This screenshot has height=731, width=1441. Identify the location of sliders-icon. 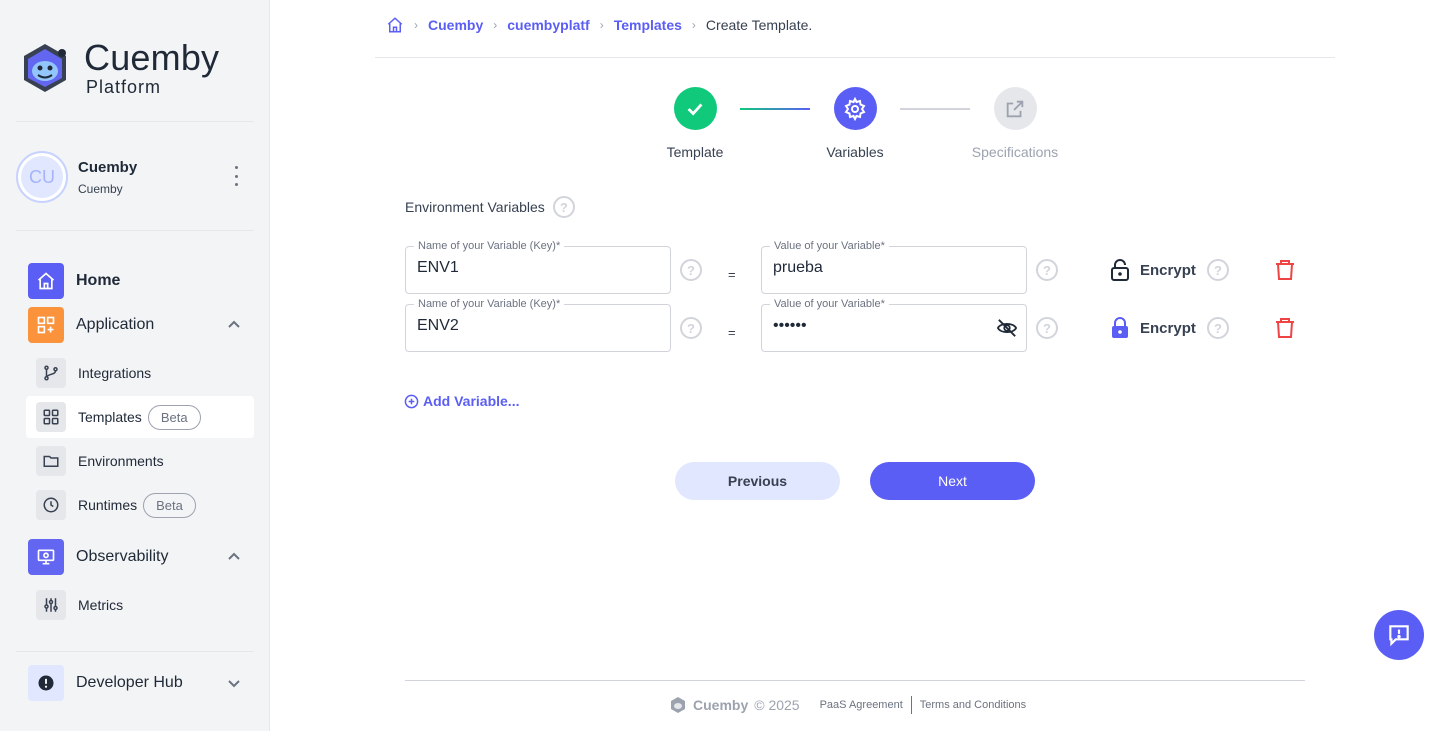
(51, 605).